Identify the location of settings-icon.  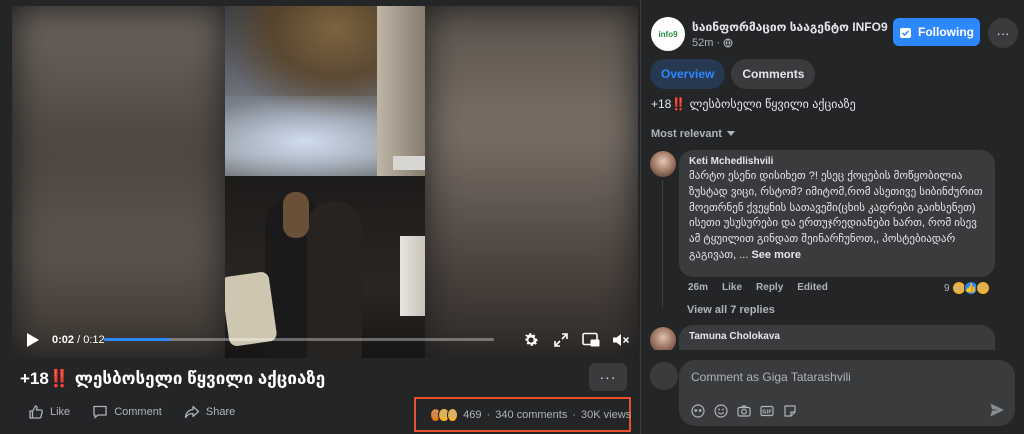
(531, 340).